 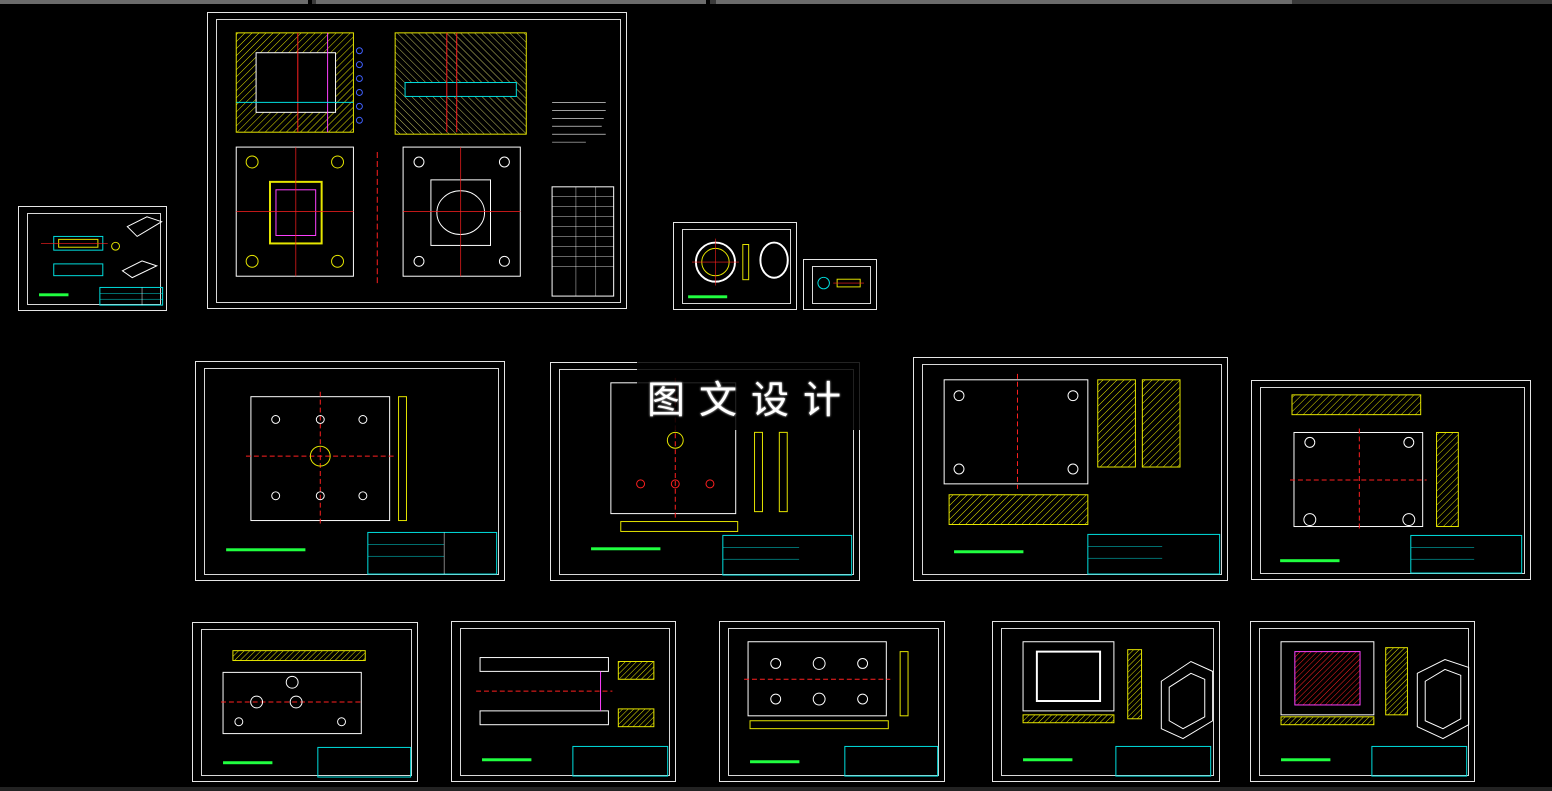 What do you see at coordinates (572, 717) in the screenshot?
I see `ejector-plate-graphics` at bounding box center [572, 717].